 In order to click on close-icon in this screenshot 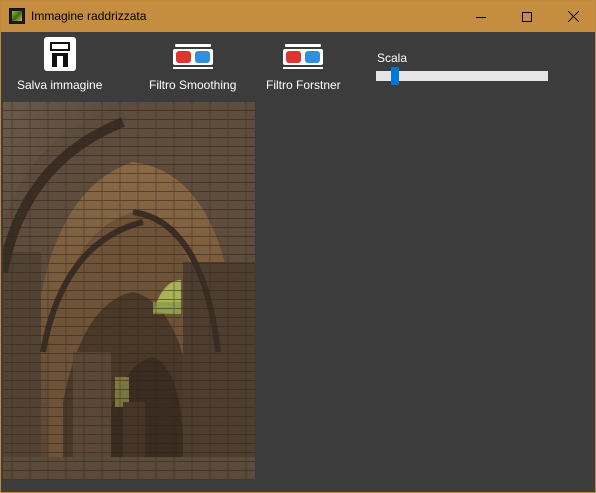, I will do `click(573, 16)`.